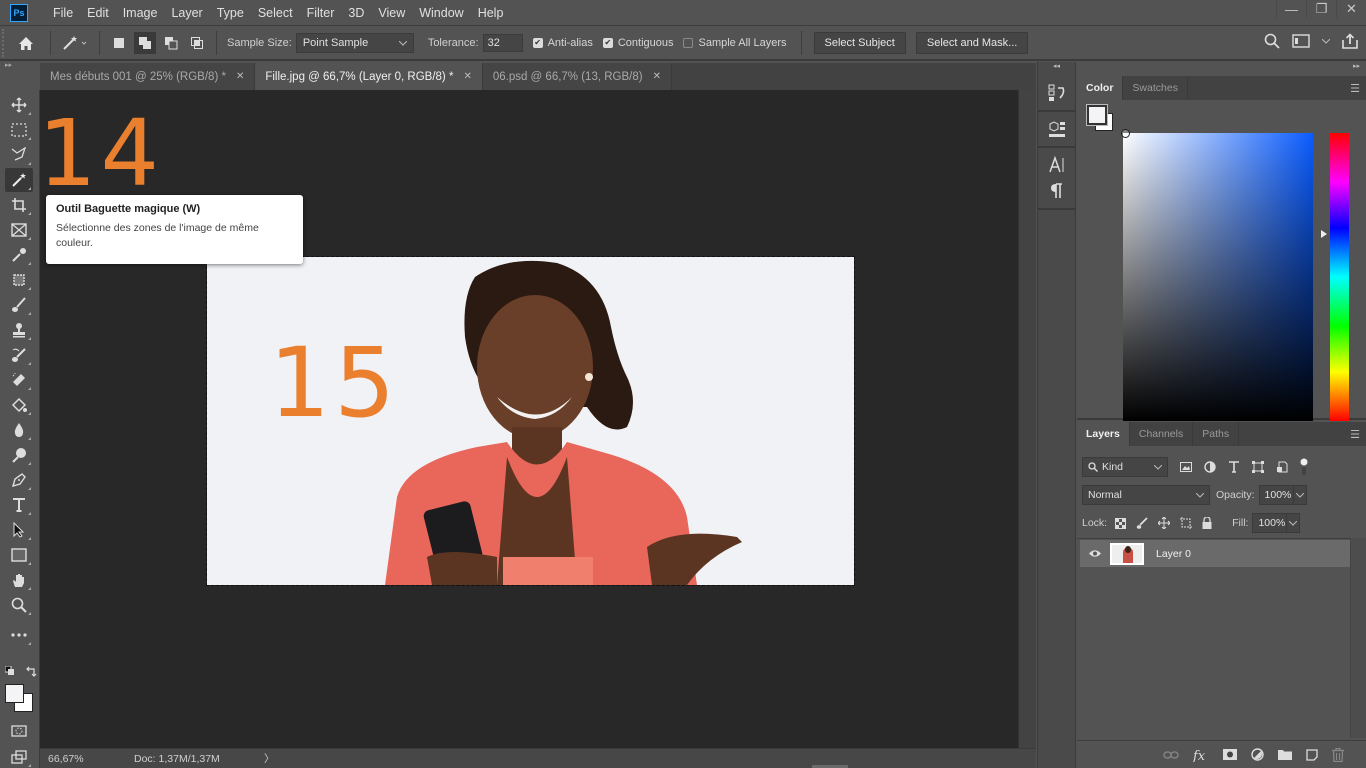 The width and height of the screenshot is (1366, 768). Describe the element at coordinates (78, 759) in the screenshot. I see `zoom-level: 66,67%` at that location.